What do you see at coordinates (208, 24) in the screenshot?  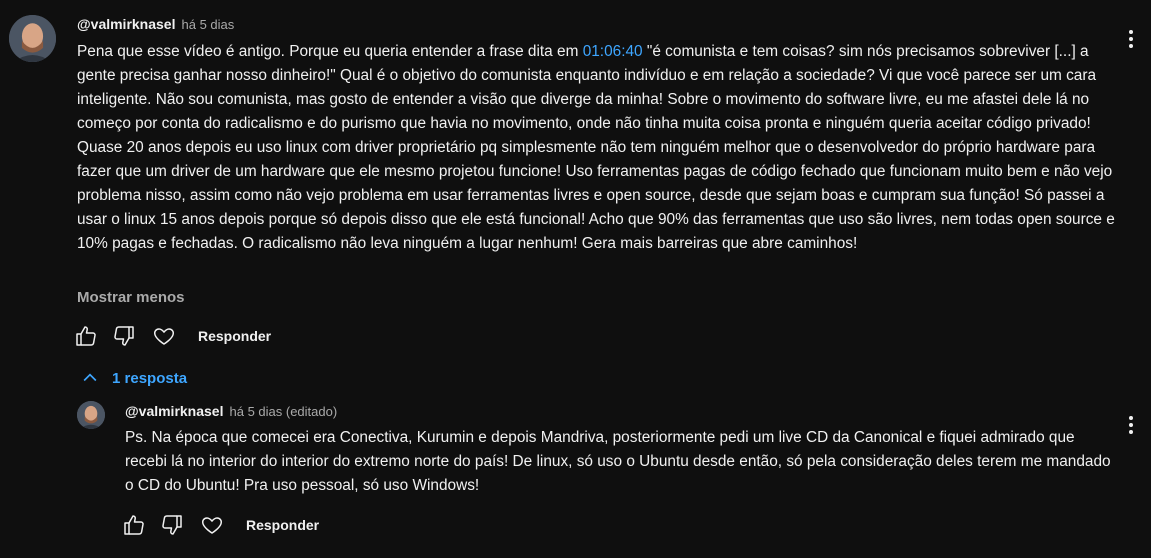 I see `comment-time: há 5 dias` at bounding box center [208, 24].